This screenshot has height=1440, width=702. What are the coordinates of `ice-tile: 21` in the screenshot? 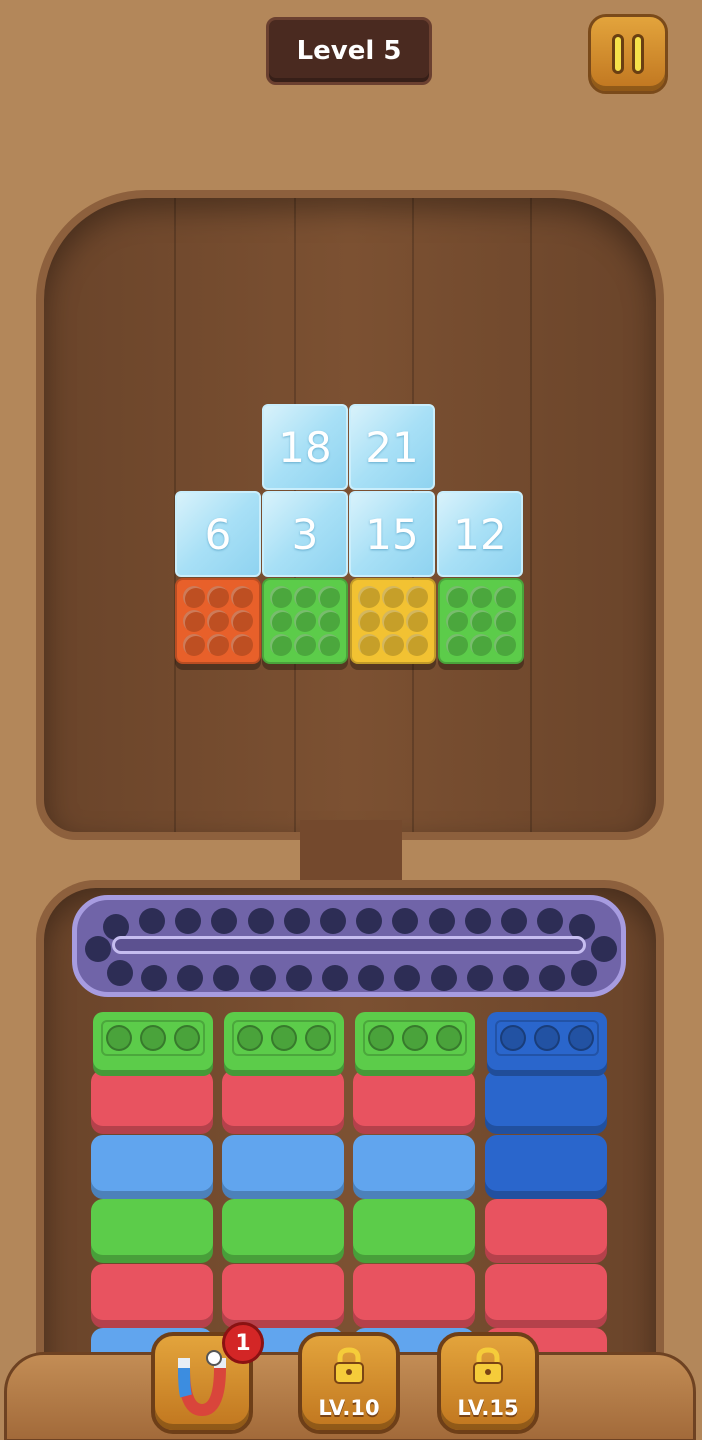 It's located at (392, 447).